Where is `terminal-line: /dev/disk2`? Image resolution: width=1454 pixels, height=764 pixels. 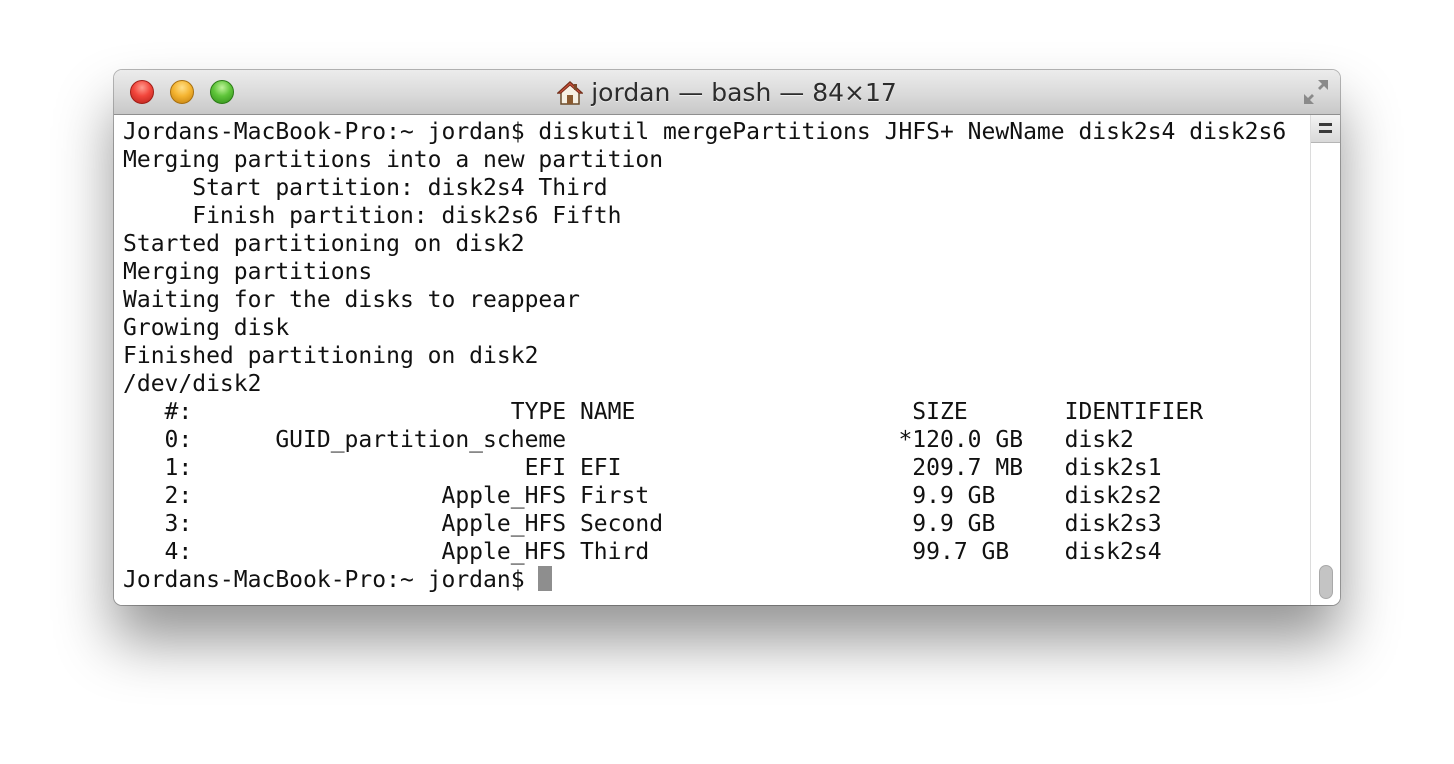 terminal-line: /dev/disk2 is located at coordinates (192, 384).